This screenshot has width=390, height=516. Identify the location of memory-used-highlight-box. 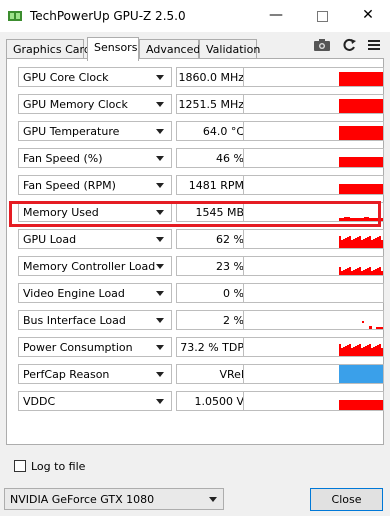
(195, 214).